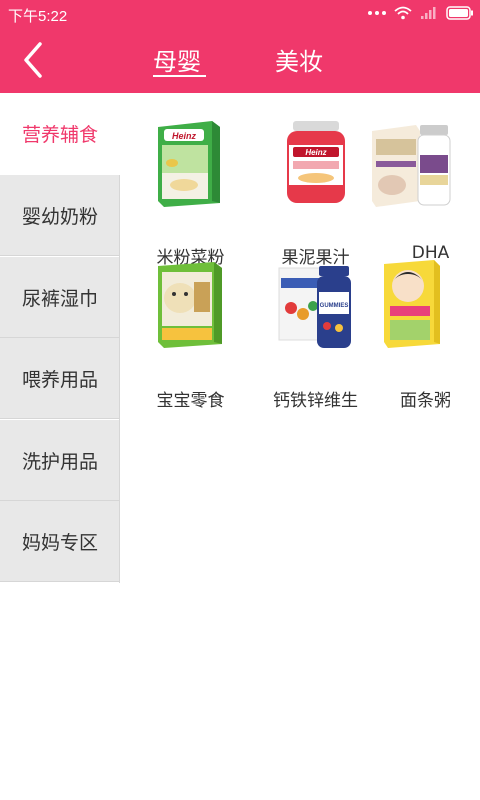 The height and width of the screenshot is (800, 480). Describe the element at coordinates (38, 16) in the screenshot. I see `status-time: 下午5:22` at that location.